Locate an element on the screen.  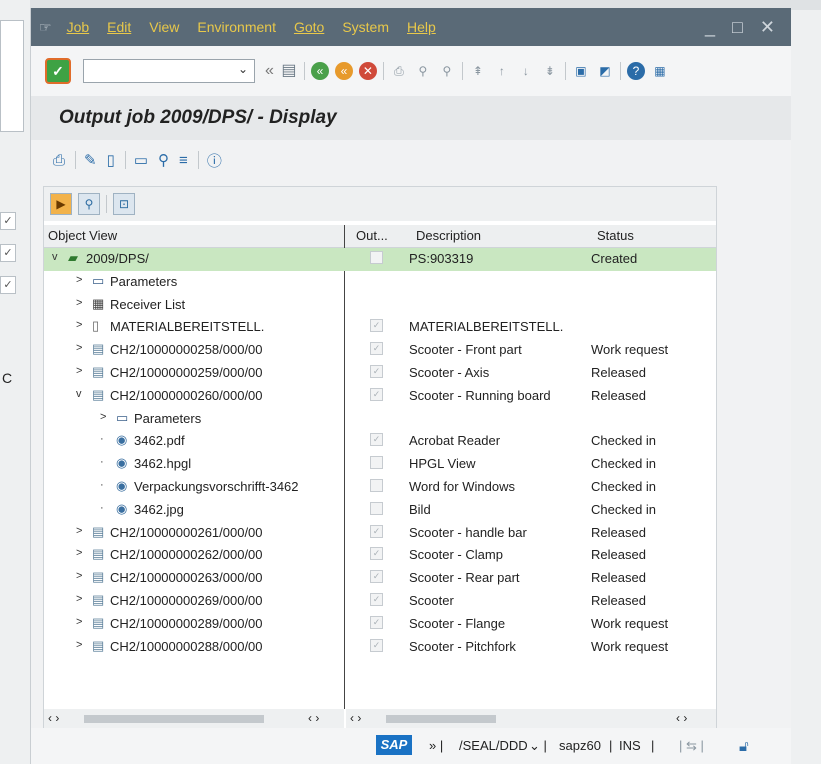
create-session-icon: ▣ is located at coordinates (581, 71).